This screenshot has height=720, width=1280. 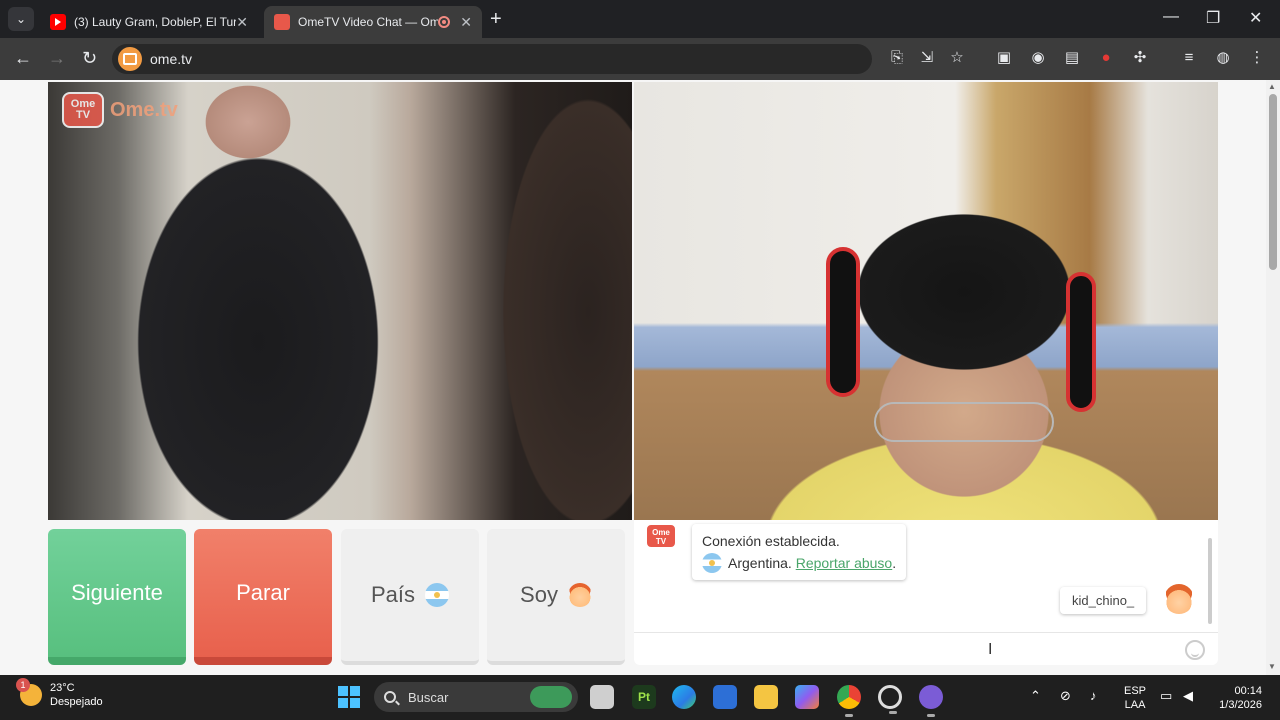 I want to click on clock-time: 00:14, so click(x=1248, y=691).